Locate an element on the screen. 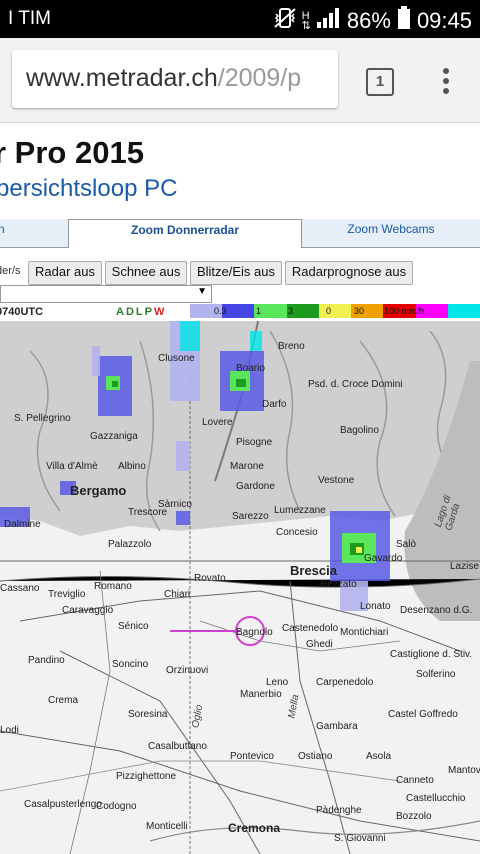 Image resolution: width=480 pixels, height=854 pixels. map-label: Castel Goffredo is located at coordinates (423, 714).